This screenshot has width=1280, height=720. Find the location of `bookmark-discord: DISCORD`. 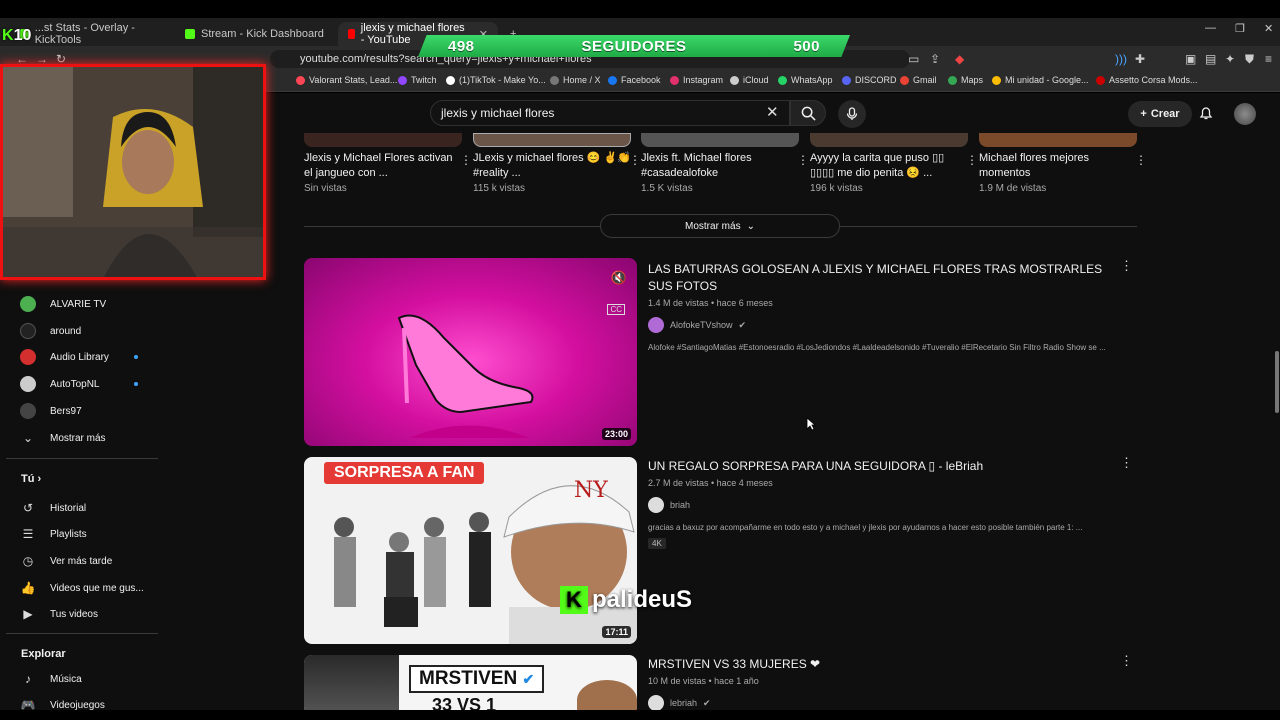

bookmark-discord: DISCORD is located at coordinates (869, 80).